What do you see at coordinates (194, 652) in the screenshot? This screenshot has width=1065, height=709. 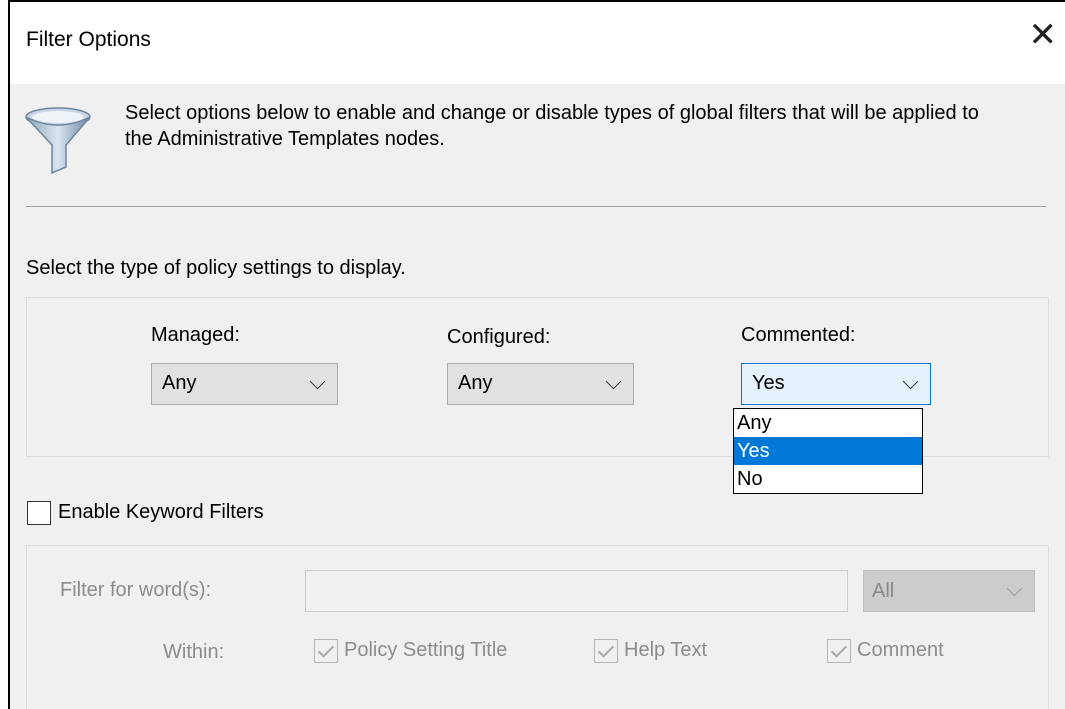 I see `within-label: Within:` at bounding box center [194, 652].